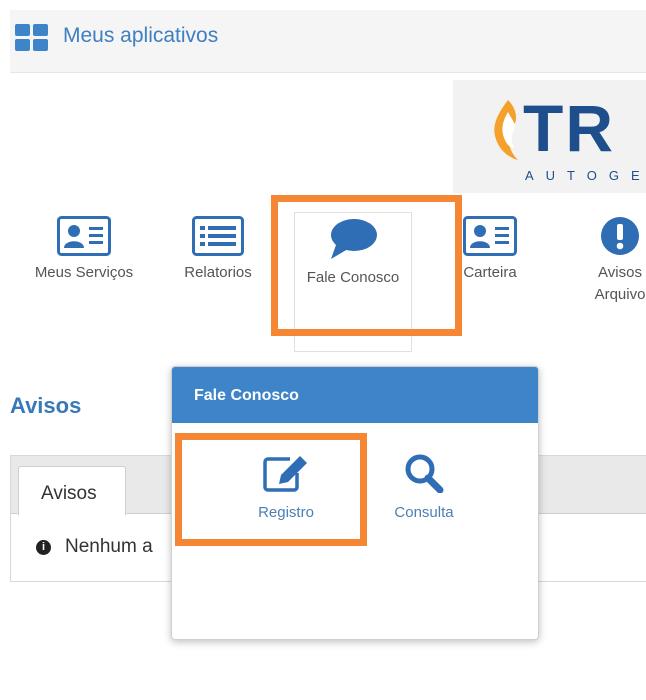 The height and width of the screenshot is (700, 646). What do you see at coordinates (84, 272) in the screenshot?
I see `service-label: Meus Serviços` at bounding box center [84, 272].